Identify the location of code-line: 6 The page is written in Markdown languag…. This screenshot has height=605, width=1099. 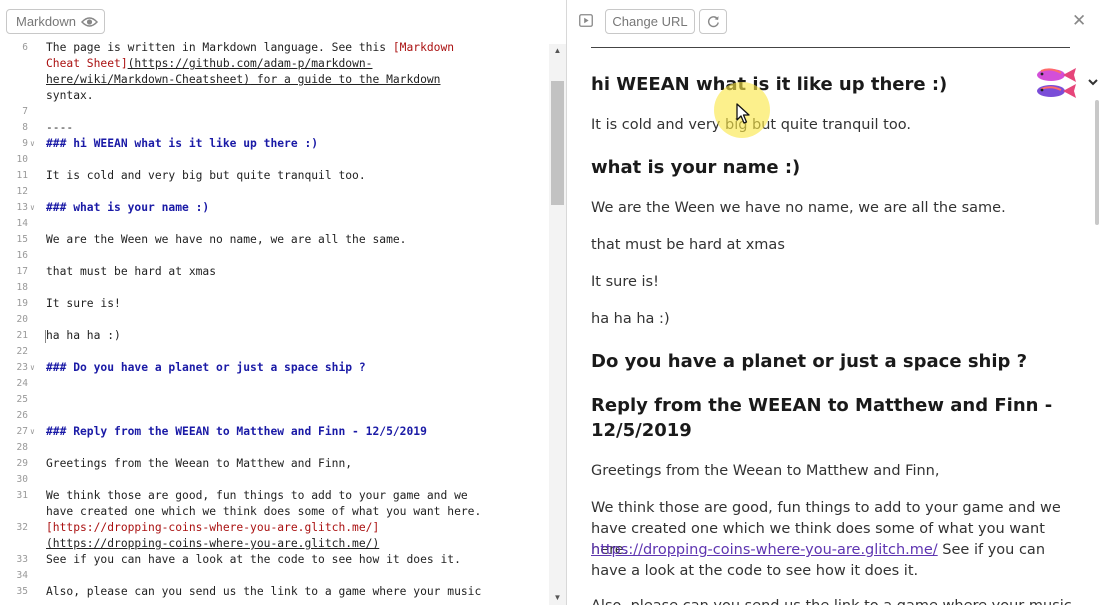
(274, 48).